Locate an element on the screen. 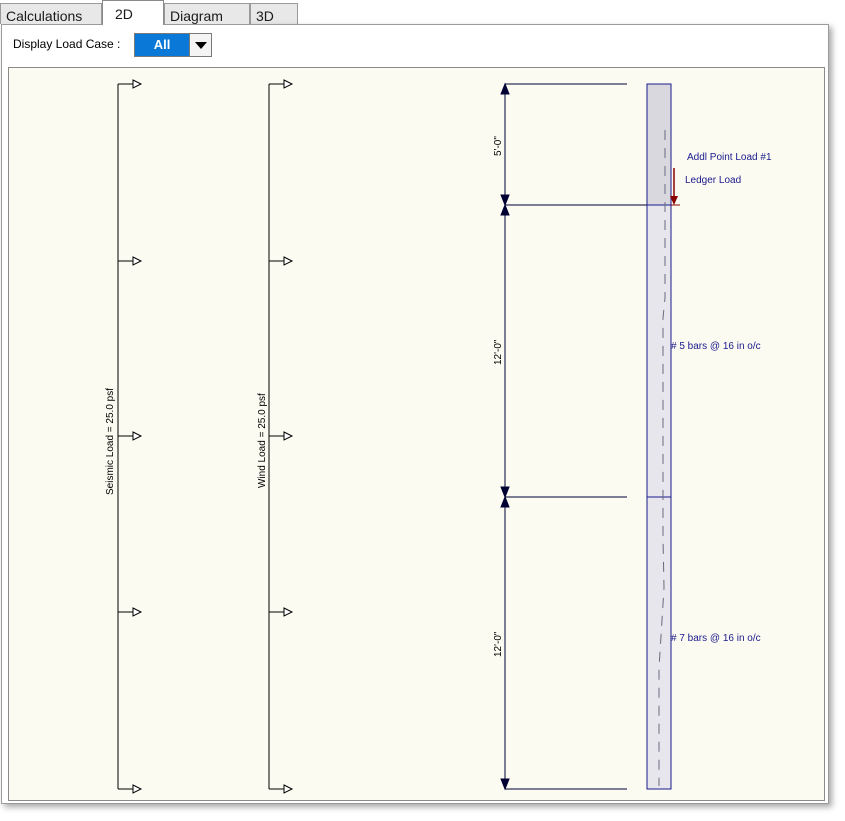 The width and height of the screenshot is (845, 821). chevron-down-icon is located at coordinates (200, 45).